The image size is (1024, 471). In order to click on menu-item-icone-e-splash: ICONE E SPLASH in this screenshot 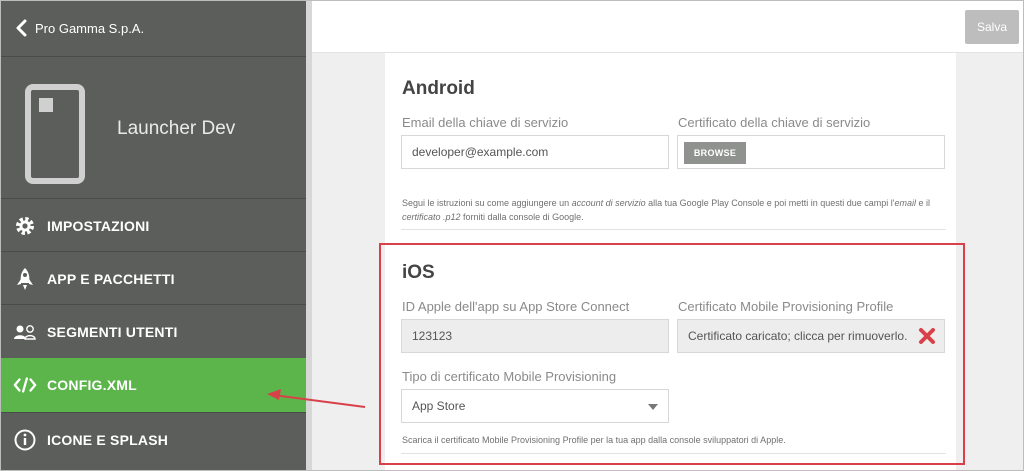, I will do `click(153, 439)`.